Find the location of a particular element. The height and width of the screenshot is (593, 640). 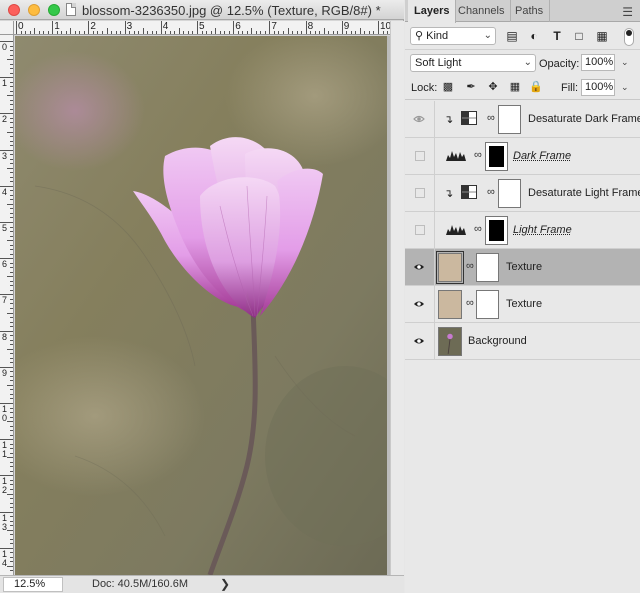

divider is located at coordinates (434, 193).